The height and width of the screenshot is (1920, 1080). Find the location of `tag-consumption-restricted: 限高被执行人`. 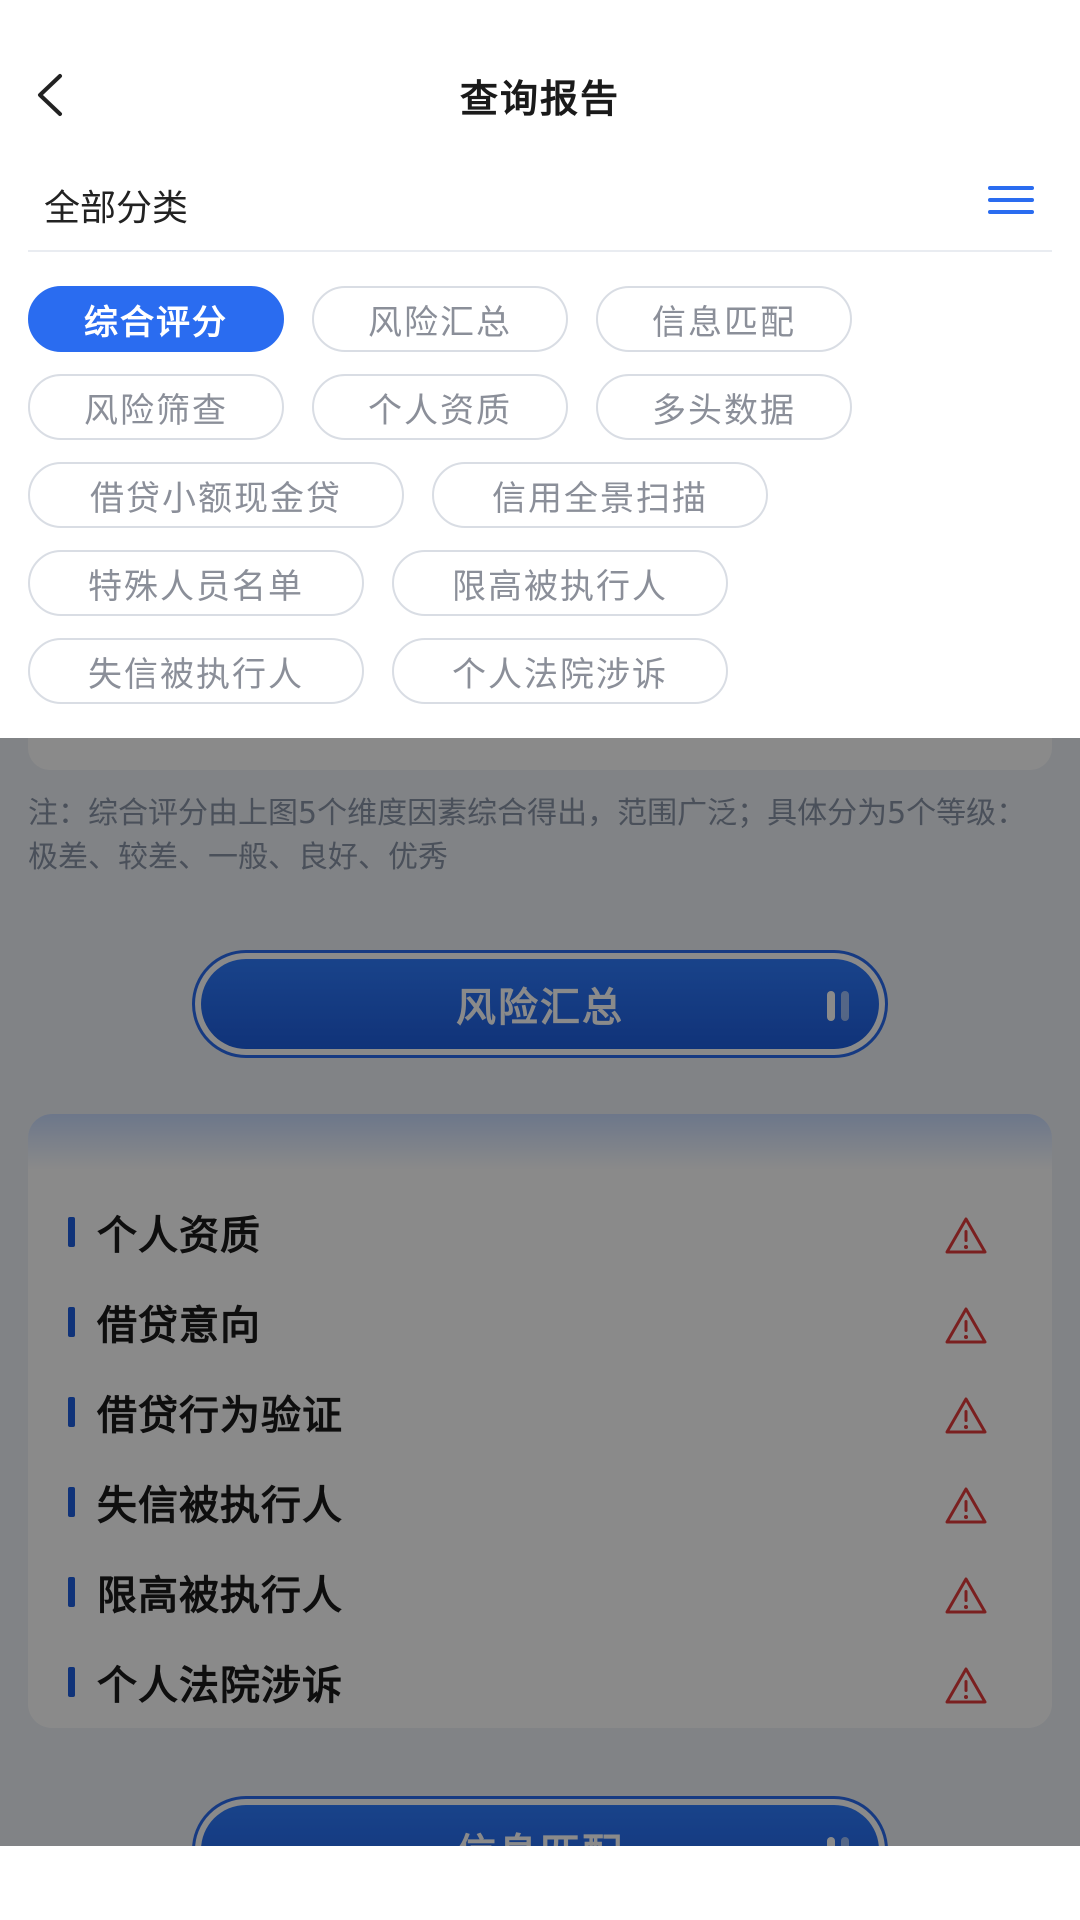

tag-consumption-restricted: 限高被执行人 is located at coordinates (560, 583).